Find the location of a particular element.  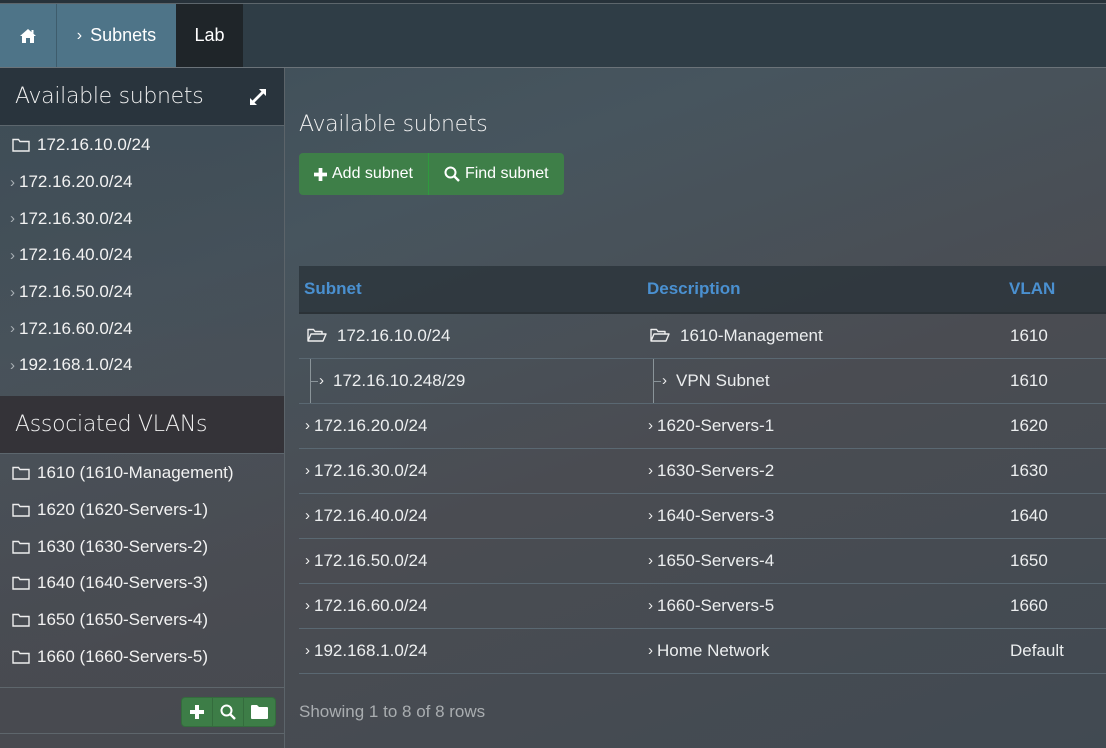

table-row: › 172.16.20.0/24 › 1620-Servers-1 1620 is located at coordinates (702, 426).